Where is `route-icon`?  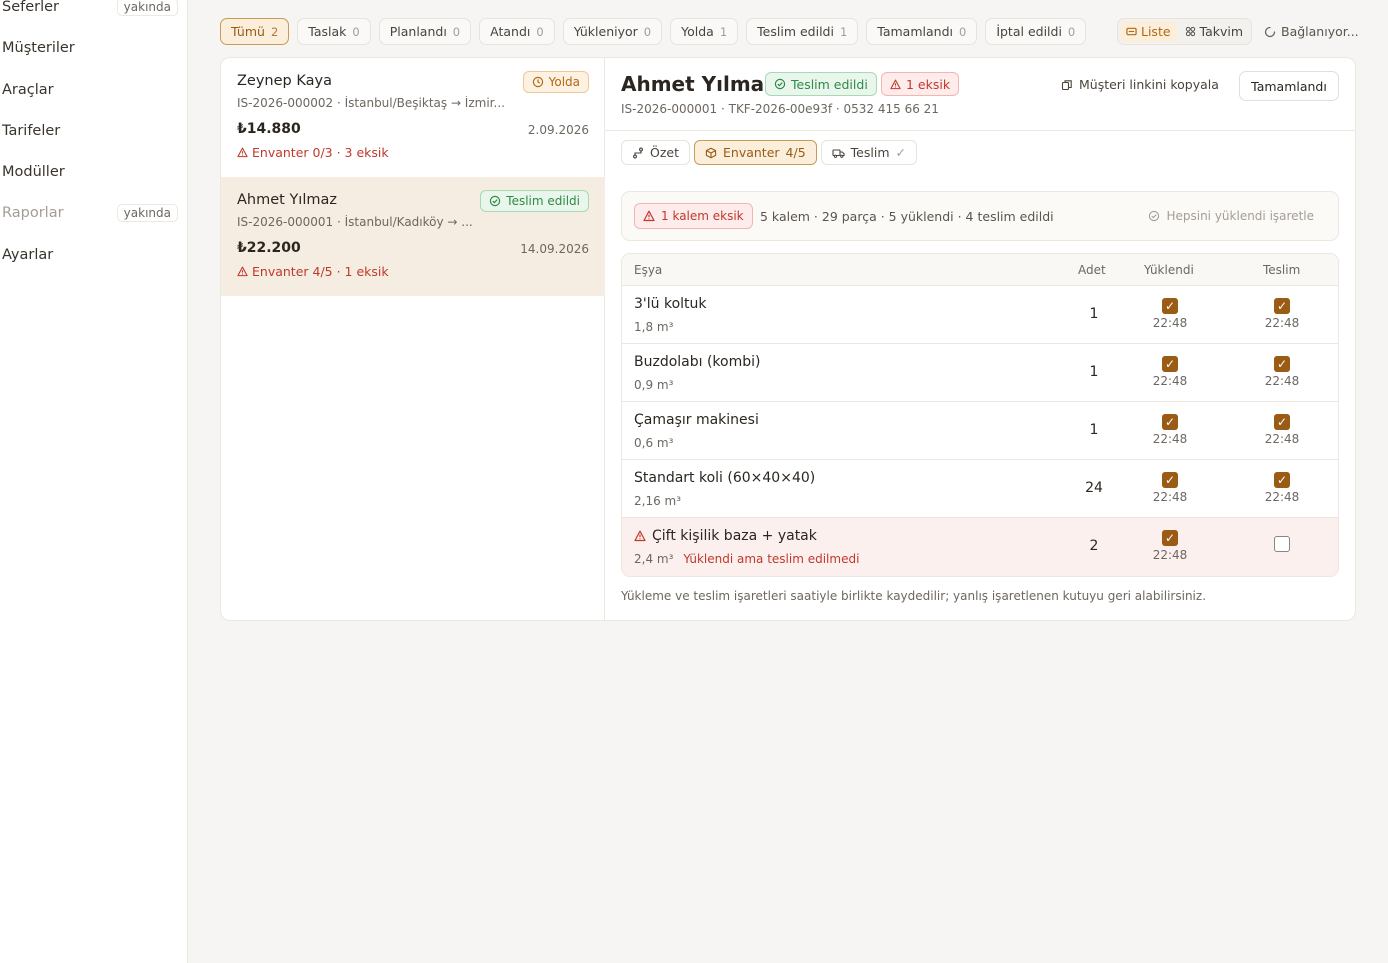 route-icon is located at coordinates (638, 153).